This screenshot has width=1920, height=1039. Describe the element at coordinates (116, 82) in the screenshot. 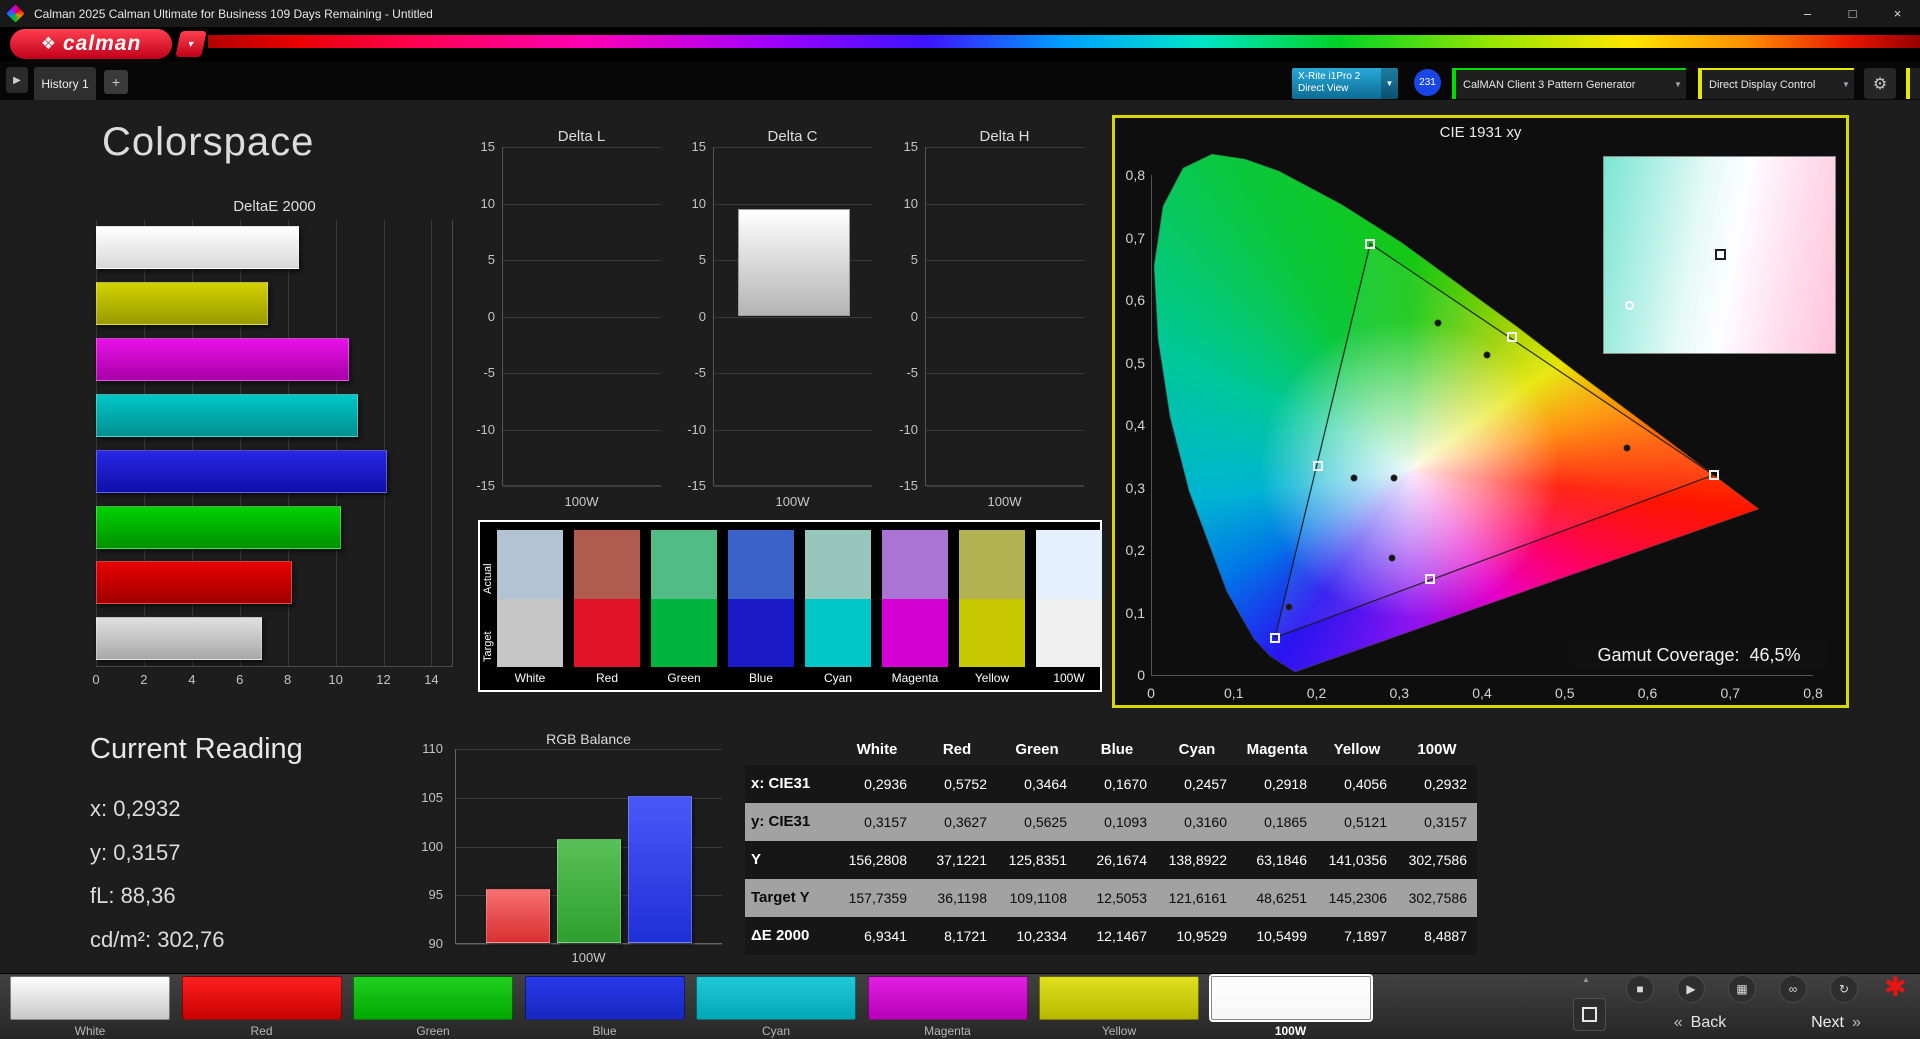

I see `add-tab-button: +` at that location.